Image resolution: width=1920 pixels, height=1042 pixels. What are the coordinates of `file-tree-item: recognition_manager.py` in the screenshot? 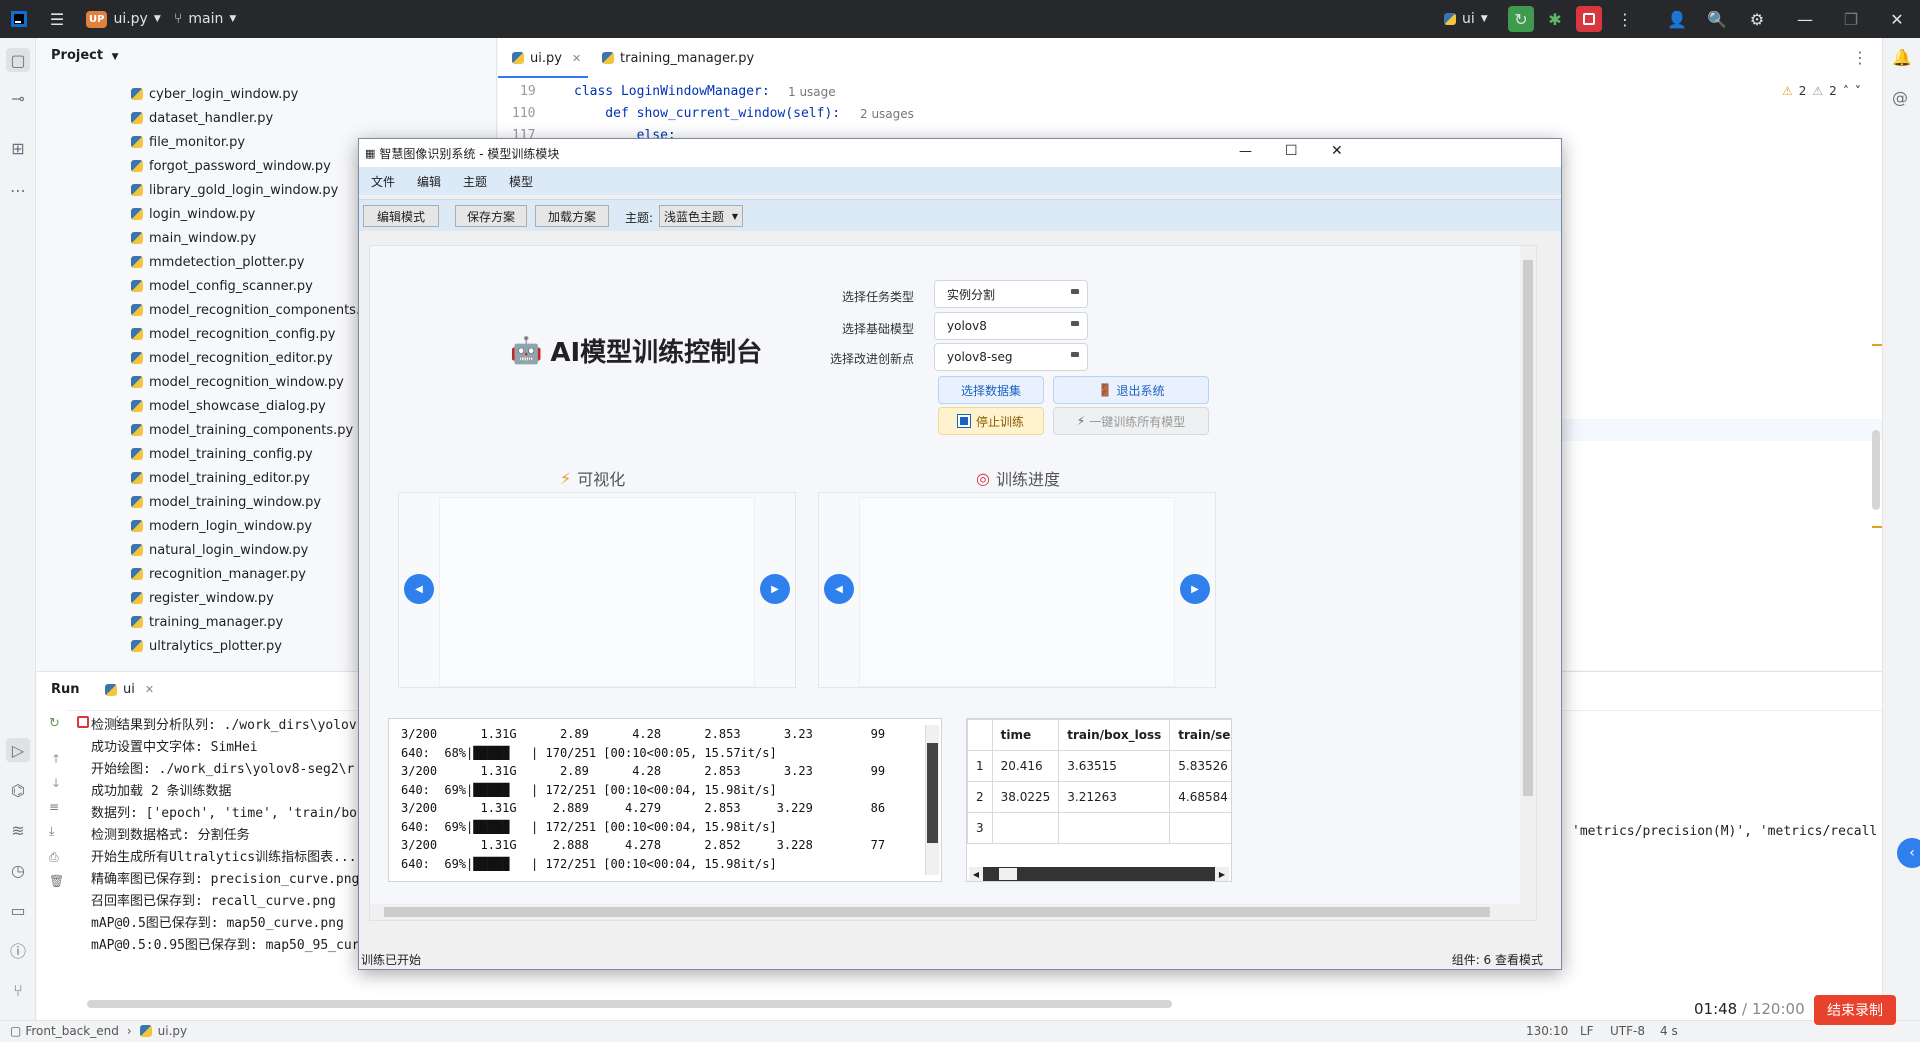 It's located at (218, 574).